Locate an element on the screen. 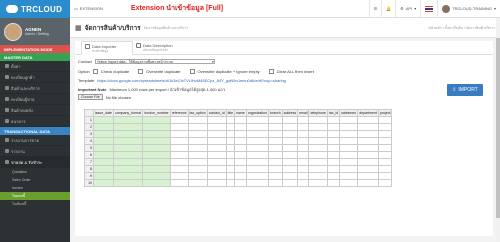 This screenshot has width=500, height=242. column-header: tax_option is located at coordinates (197, 113).